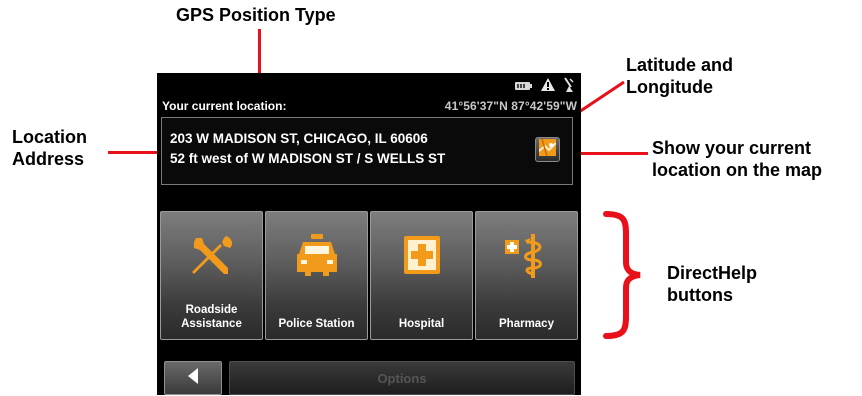 This screenshot has height=396, width=862. Describe the element at coordinates (316, 324) in the screenshot. I see `police-station-label: Police Station` at that location.